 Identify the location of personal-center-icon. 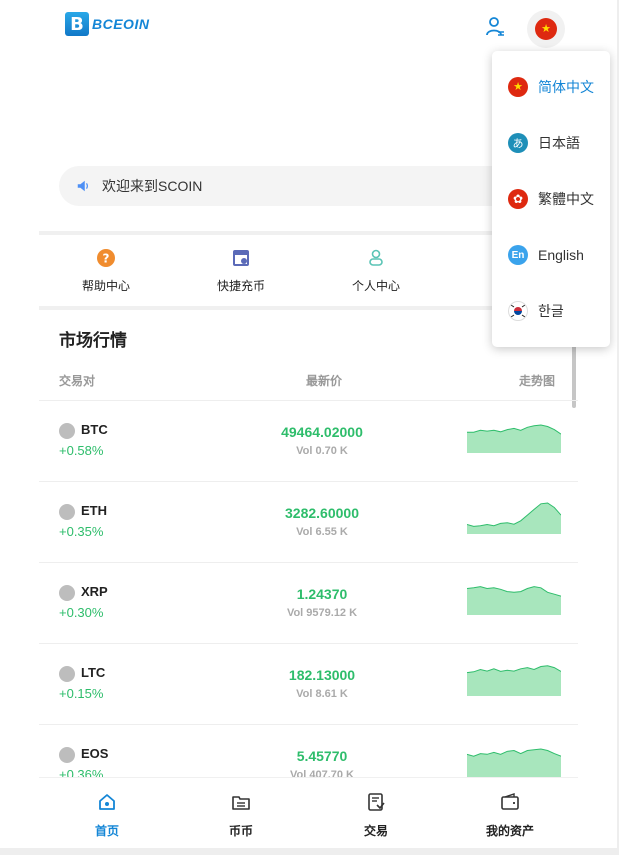
(376, 258).